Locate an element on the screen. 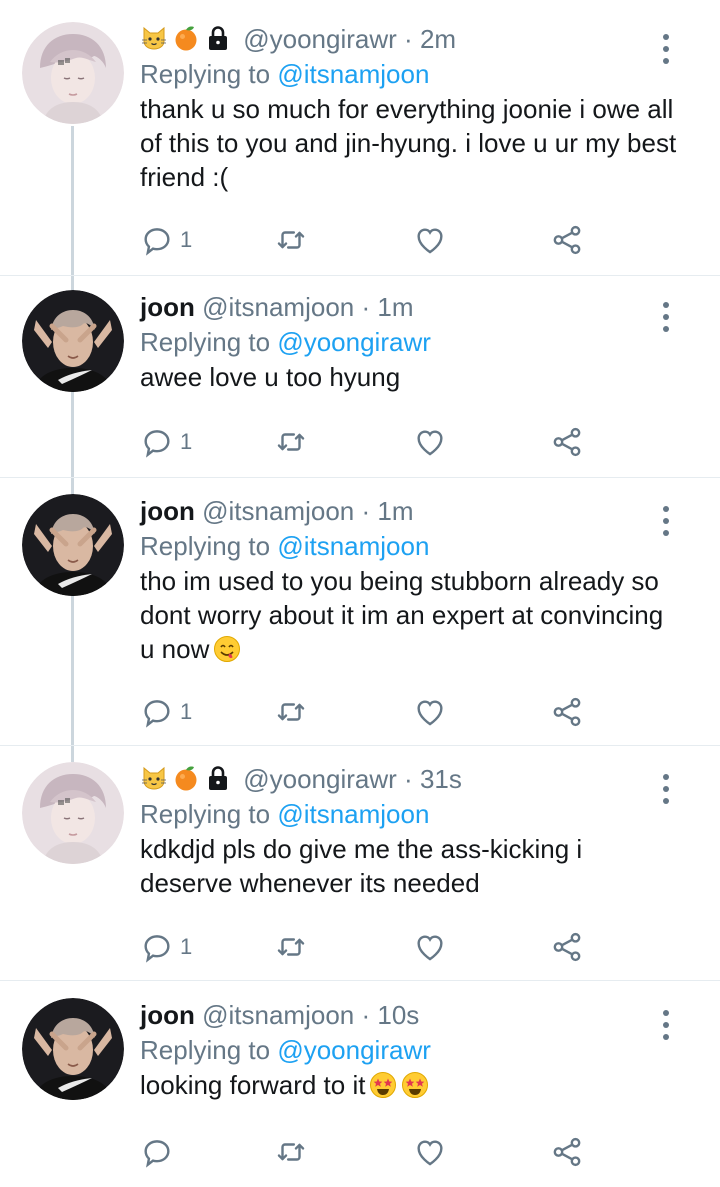 This screenshot has height=1187, width=720. timestamp: 31s is located at coordinates (441, 779).